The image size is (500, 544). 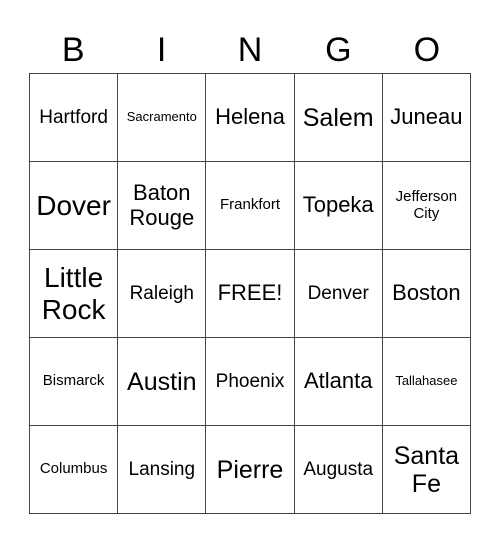 I want to click on bingo-cell: Hartford, so click(x=74, y=118).